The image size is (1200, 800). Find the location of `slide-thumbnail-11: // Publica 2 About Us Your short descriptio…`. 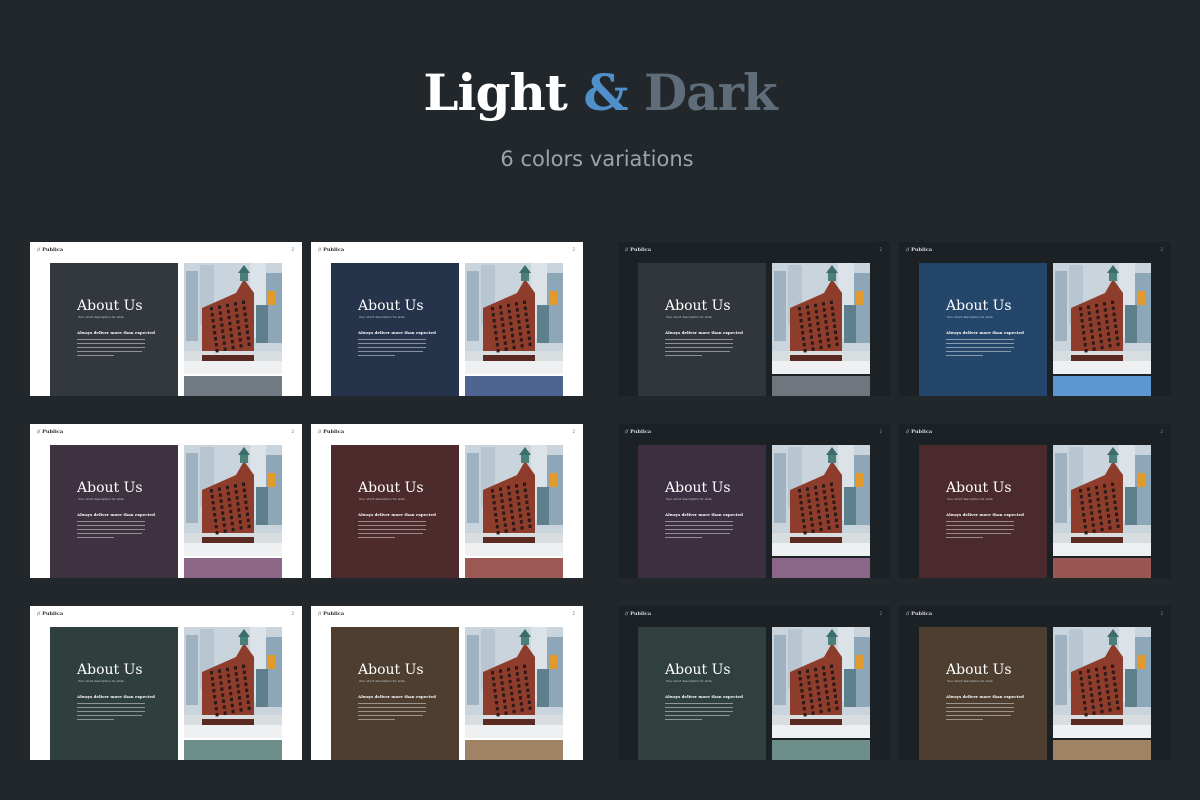

slide-thumbnail-11: // Publica 2 About Us Your short descriptio… is located at coordinates (754, 683).